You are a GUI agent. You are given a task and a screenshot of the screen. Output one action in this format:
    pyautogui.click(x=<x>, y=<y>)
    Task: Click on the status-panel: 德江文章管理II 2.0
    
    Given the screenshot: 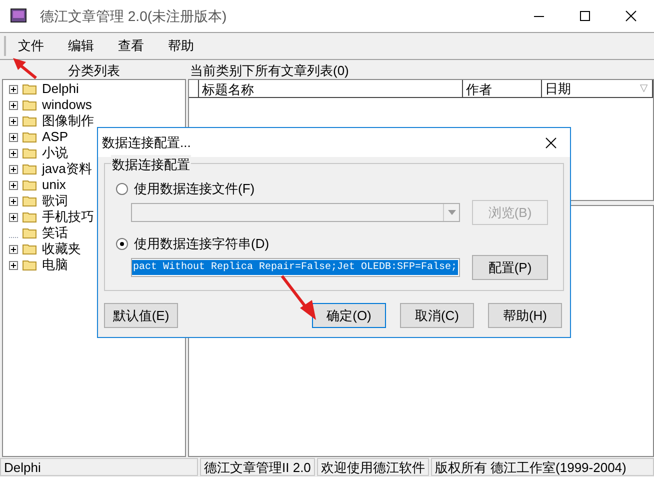 What is the action you would take?
    pyautogui.click(x=257, y=467)
    